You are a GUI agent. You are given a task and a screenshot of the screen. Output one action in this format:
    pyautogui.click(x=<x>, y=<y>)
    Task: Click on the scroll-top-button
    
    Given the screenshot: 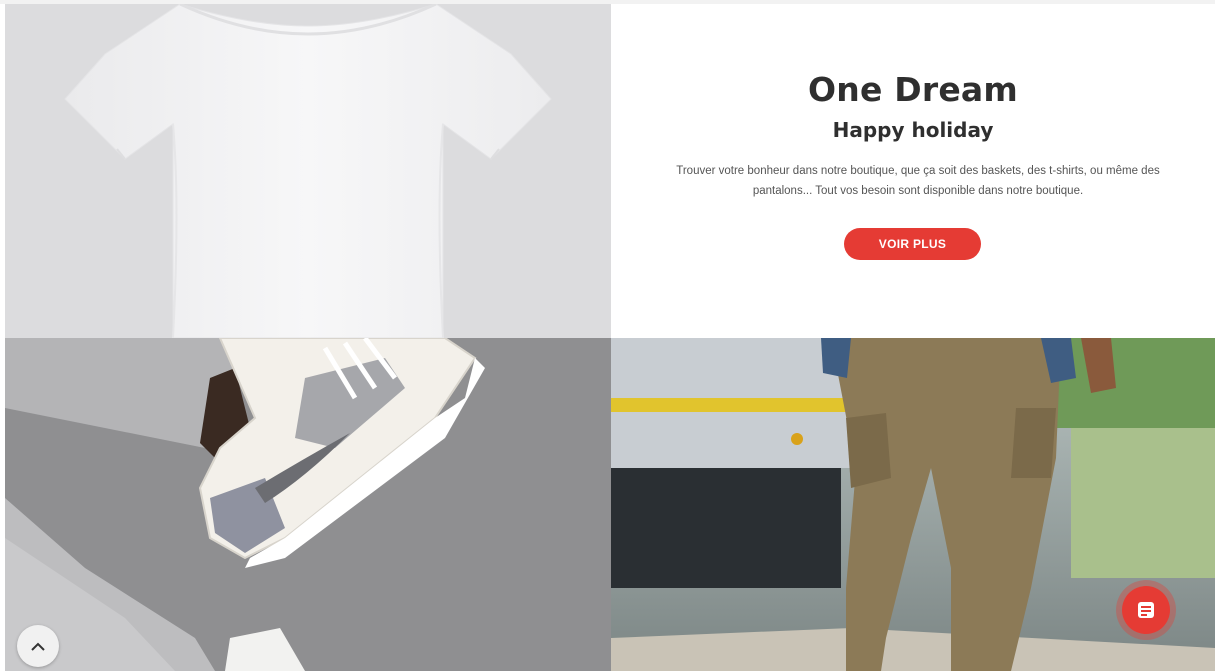 What is the action you would take?
    pyautogui.click(x=38, y=646)
    